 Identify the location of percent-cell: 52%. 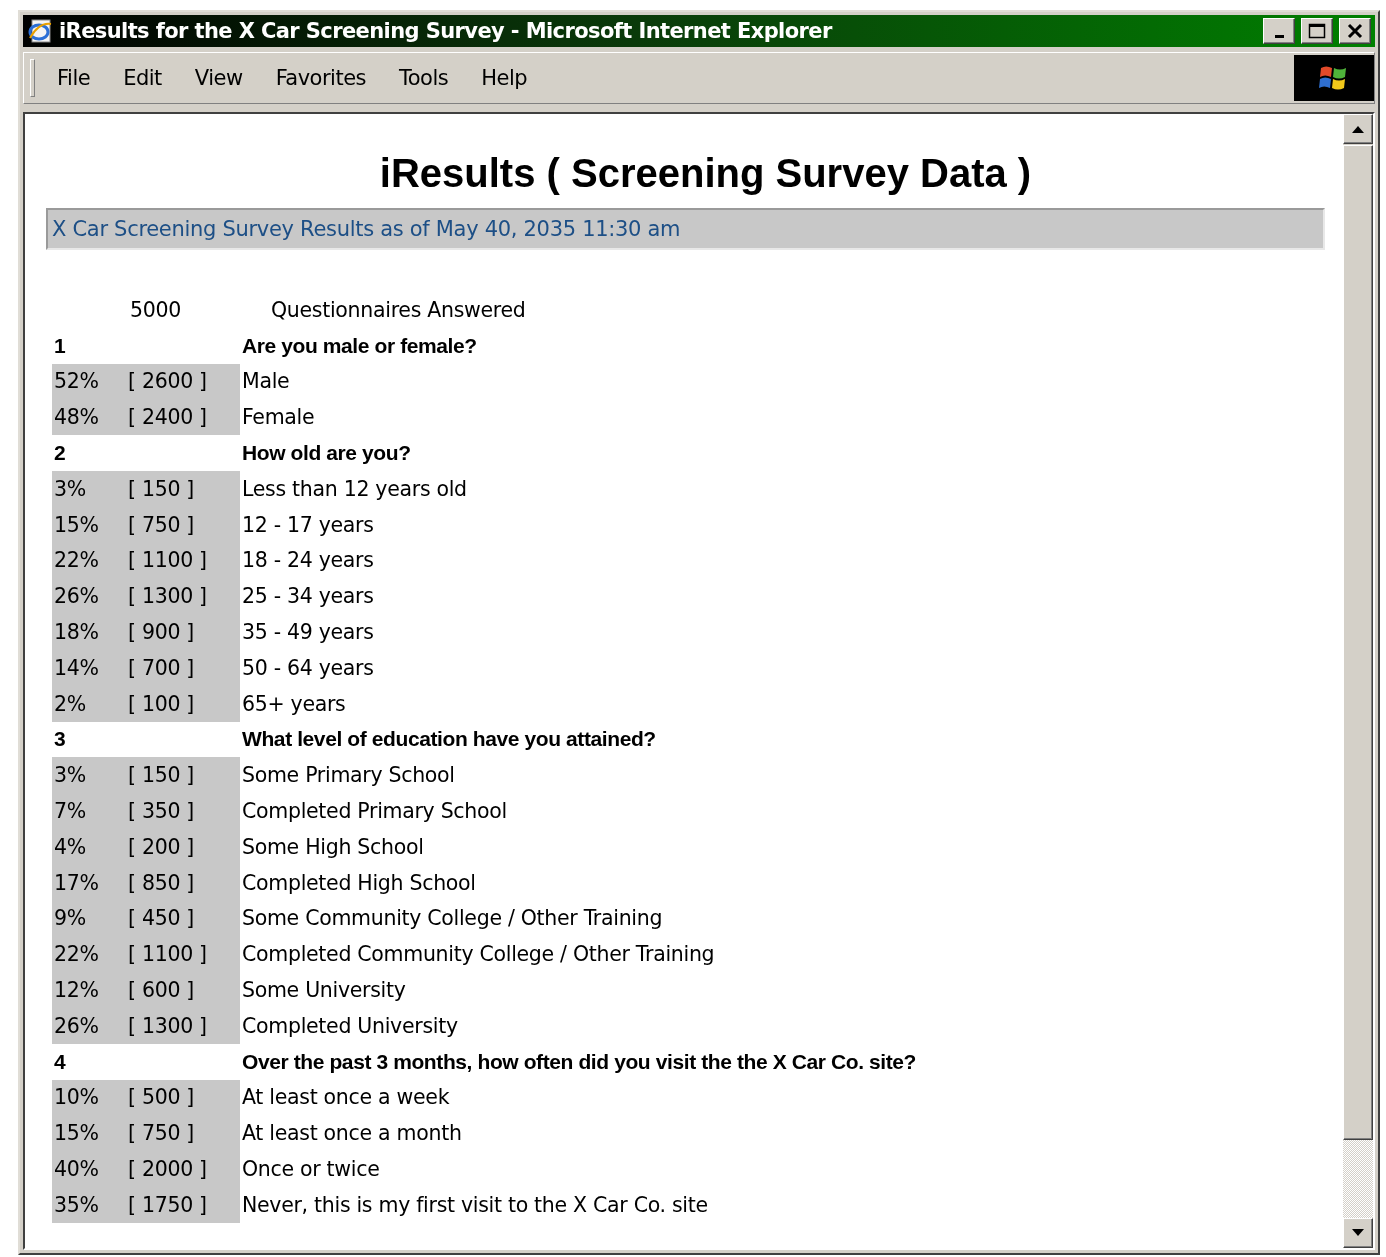
(89, 381).